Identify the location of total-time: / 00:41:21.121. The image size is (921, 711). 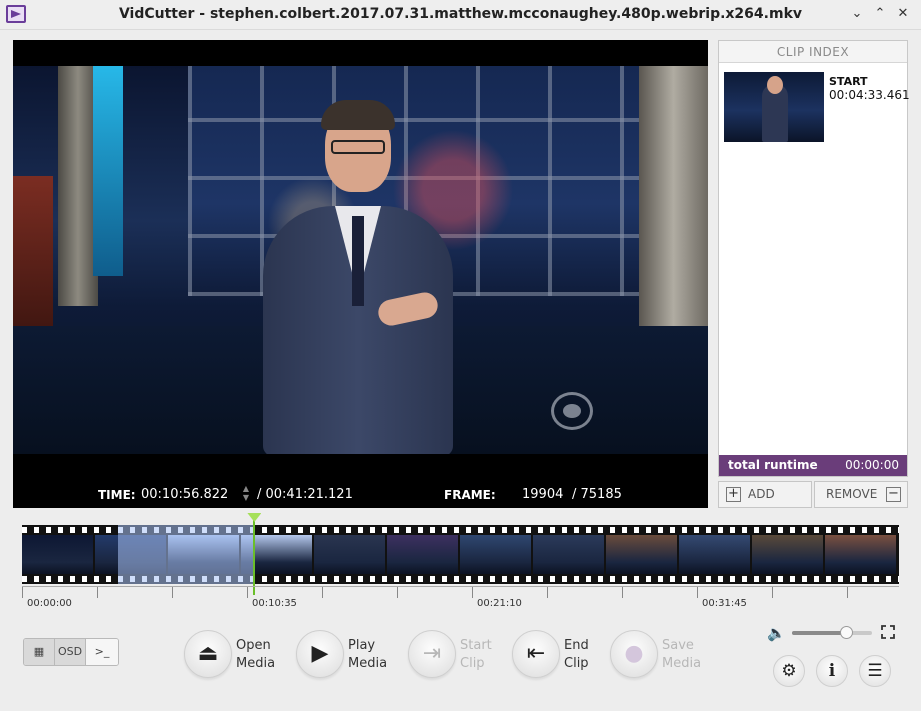
(305, 494).